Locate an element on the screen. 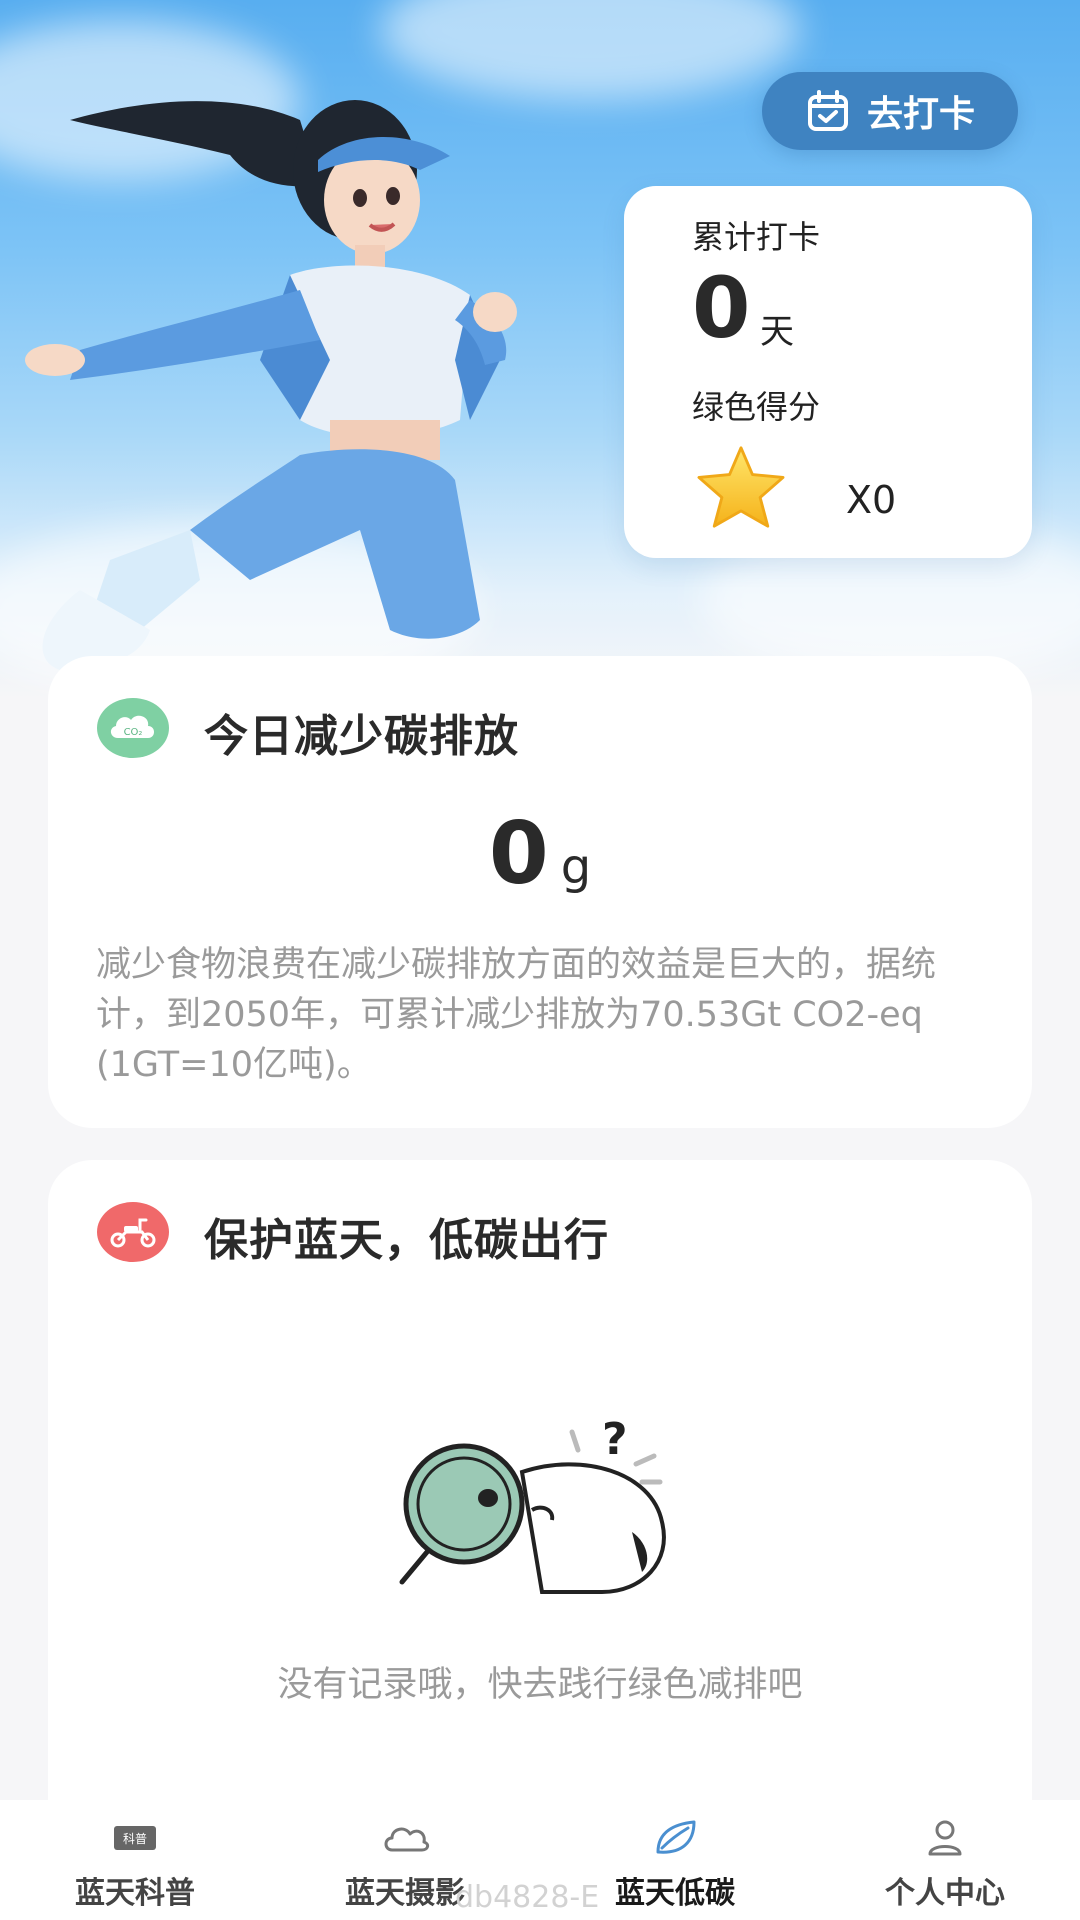  nav-label-science: 蓝天科普 is located at coordinates (135, 1893).